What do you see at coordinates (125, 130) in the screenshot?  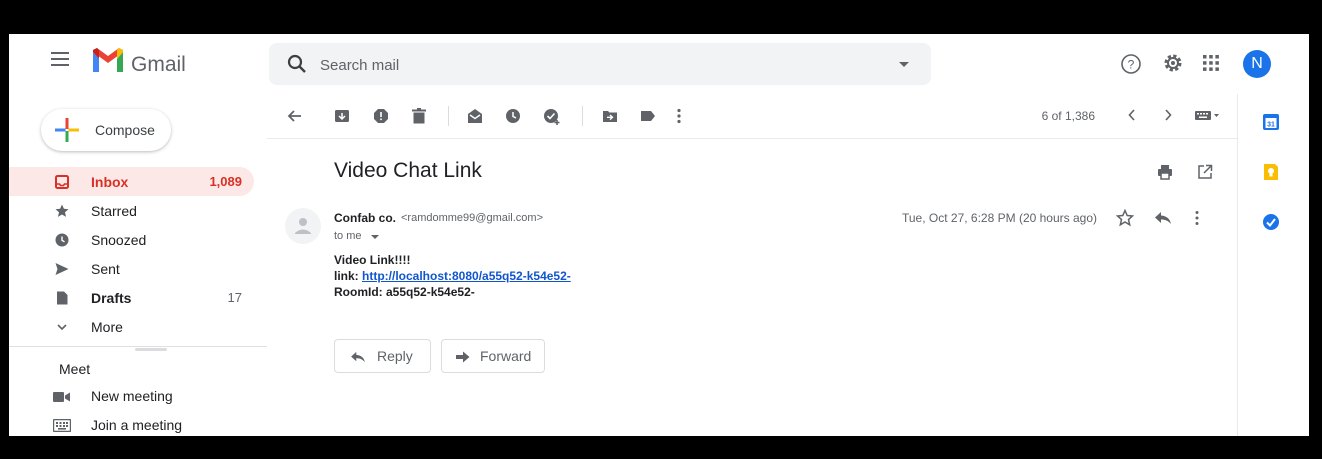 I see `compose-label: Compose` at bounding box center [125, 130].